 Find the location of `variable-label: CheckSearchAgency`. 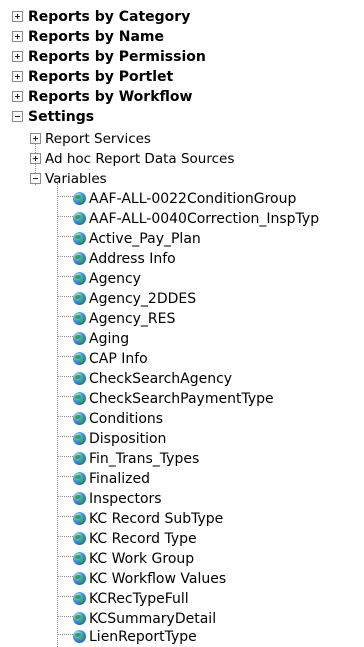

variable-label: CheckSearchAgency is located at coordinates (160, 379).